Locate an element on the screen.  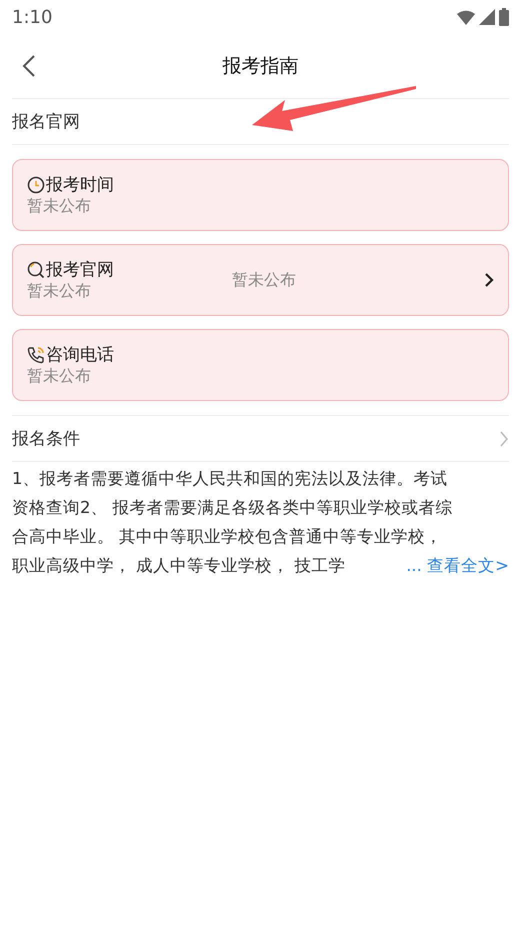
section-title: 报名官网 is located at coordinates (46, 122).